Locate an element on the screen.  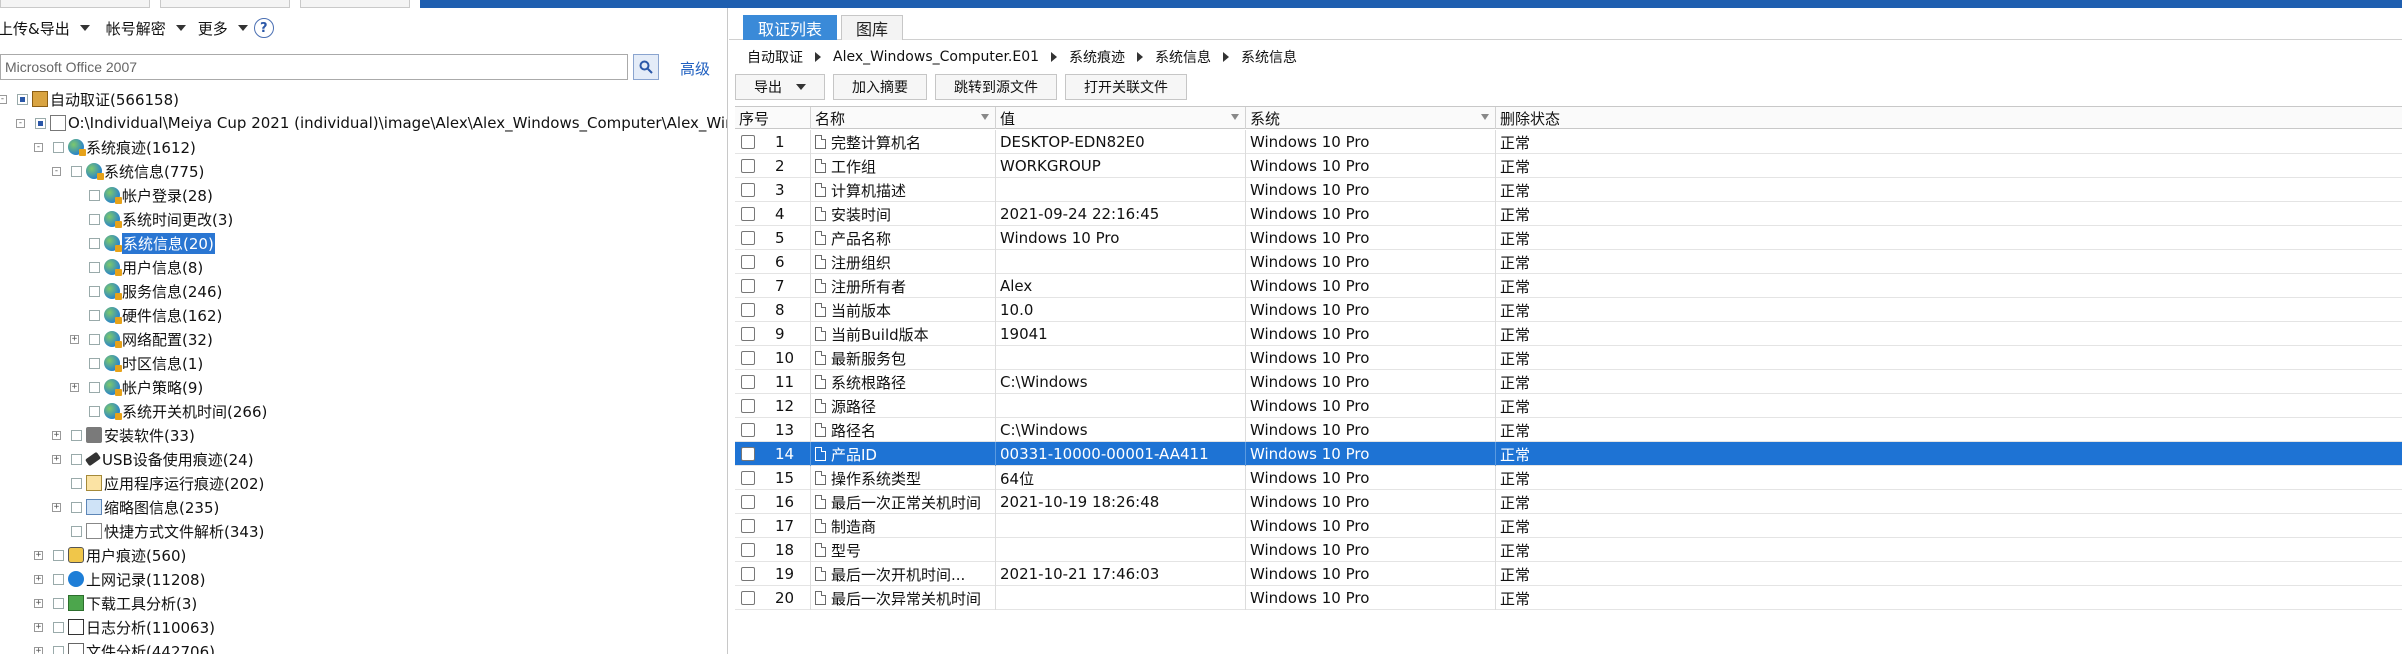
tree-node: 服务信息(246) is located at coordinates (146, 291).